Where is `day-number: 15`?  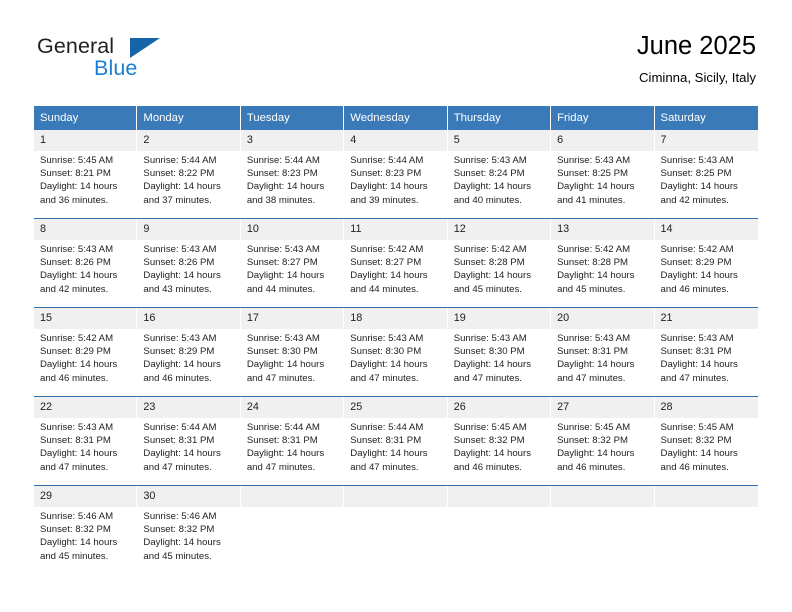
day-number: 15 is located at coordinates (85, 318).